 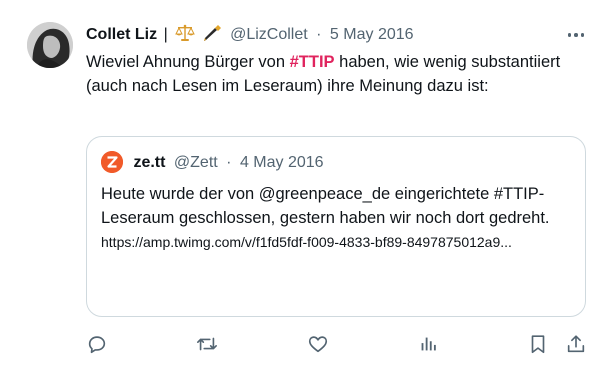 What do you see at coordinates (50, 45) in the screenshot?
I see `avatar` at bounding box center [50, 45].